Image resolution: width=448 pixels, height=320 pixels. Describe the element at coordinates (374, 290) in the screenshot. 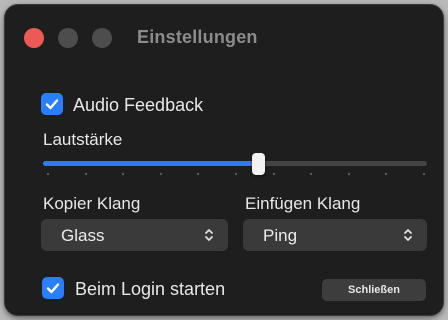

I see `close-button: Schließen` at that location.